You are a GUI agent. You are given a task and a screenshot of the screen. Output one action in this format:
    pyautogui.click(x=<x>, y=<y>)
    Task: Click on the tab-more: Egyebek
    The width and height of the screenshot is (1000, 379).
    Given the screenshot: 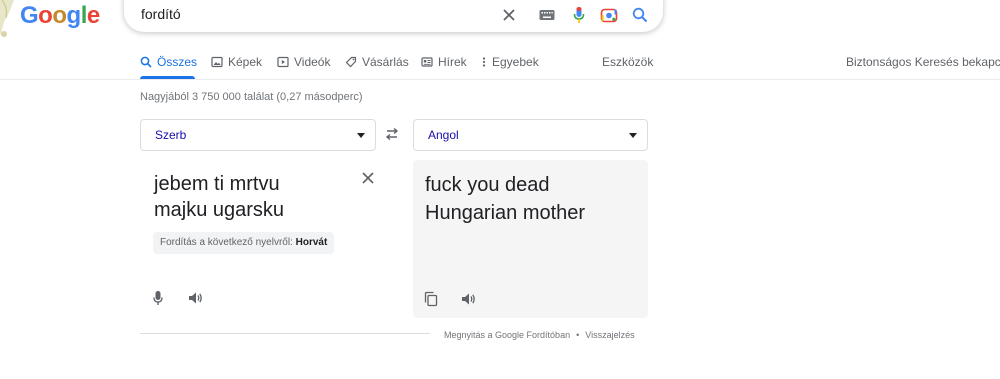 What is the action you would take?
    pyautogui.click(x=510, y=62)
    